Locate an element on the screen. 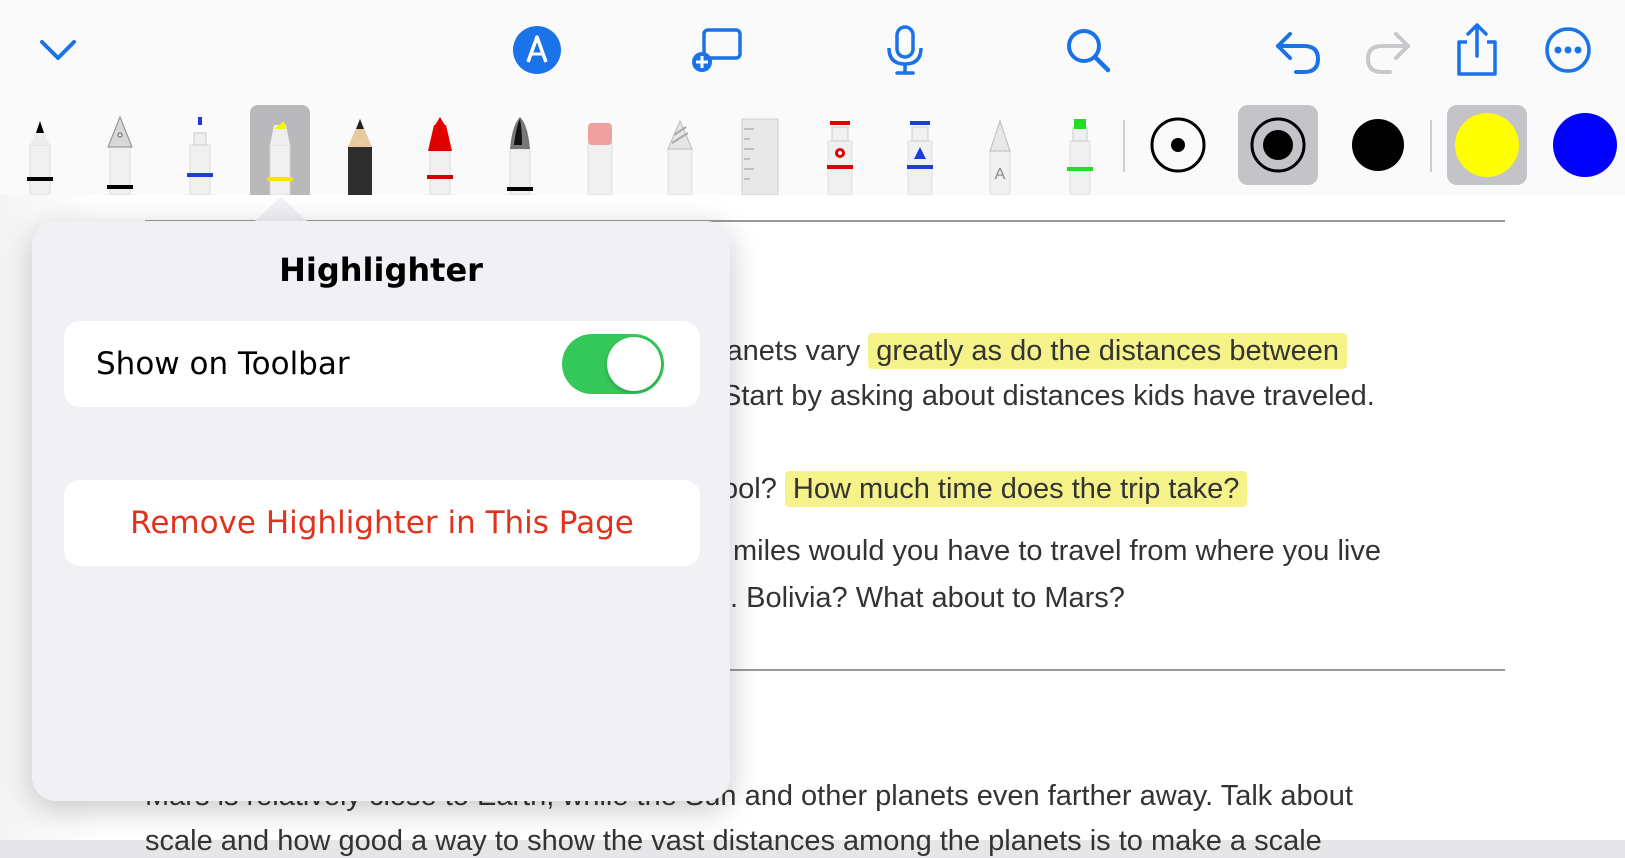 The height and width of the screenshot is (858, 1625). show-on-toolbar-toggle is located at coordinates (613, 364).